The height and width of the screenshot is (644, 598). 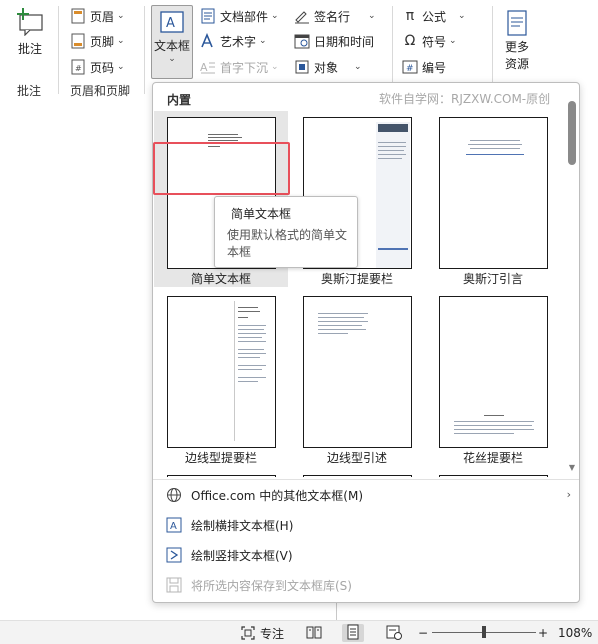 I want to click on gallery-tooltip: 简单文本框 使用默认格式的简单文本框, so click(x=286, y=232).